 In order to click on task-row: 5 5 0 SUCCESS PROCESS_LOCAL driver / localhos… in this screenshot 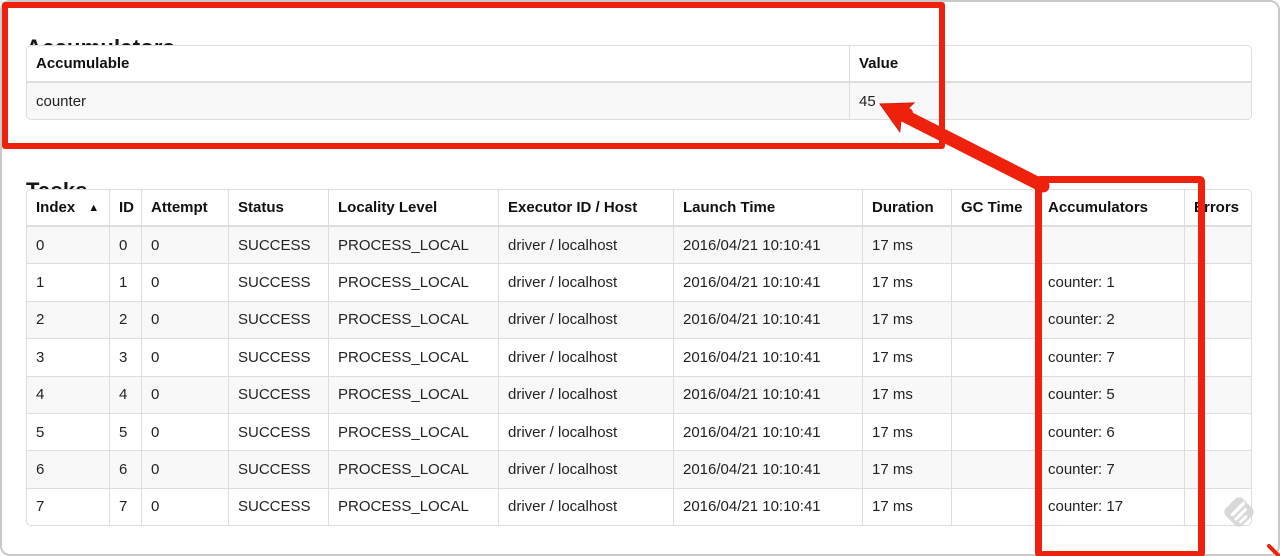, I will do `click(639, 432)`.